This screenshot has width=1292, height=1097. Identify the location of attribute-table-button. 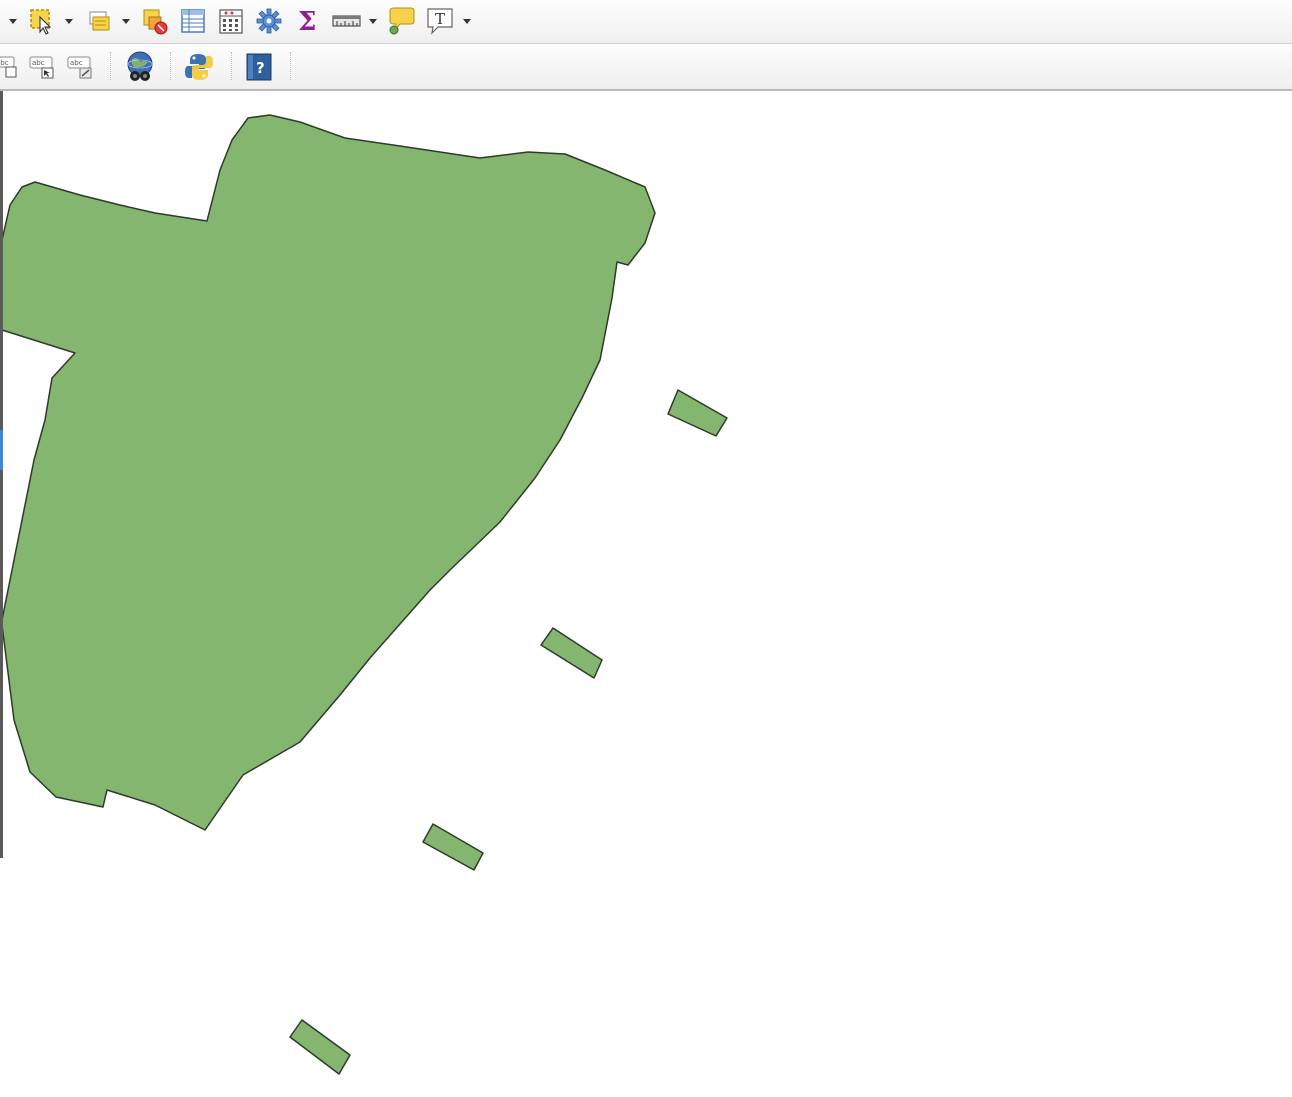
(193, 21).